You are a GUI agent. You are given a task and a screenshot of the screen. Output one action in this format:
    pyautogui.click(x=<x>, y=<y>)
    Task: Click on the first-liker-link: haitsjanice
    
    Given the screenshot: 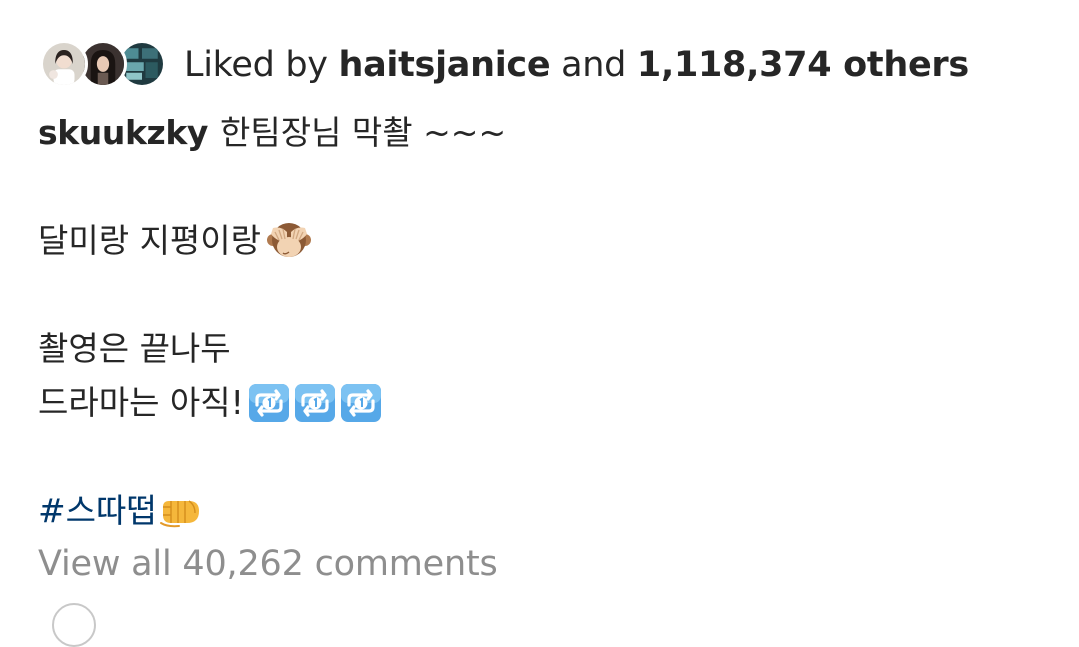 What is the action you would take?
    pyautogui.click(x=444, y=65)
    